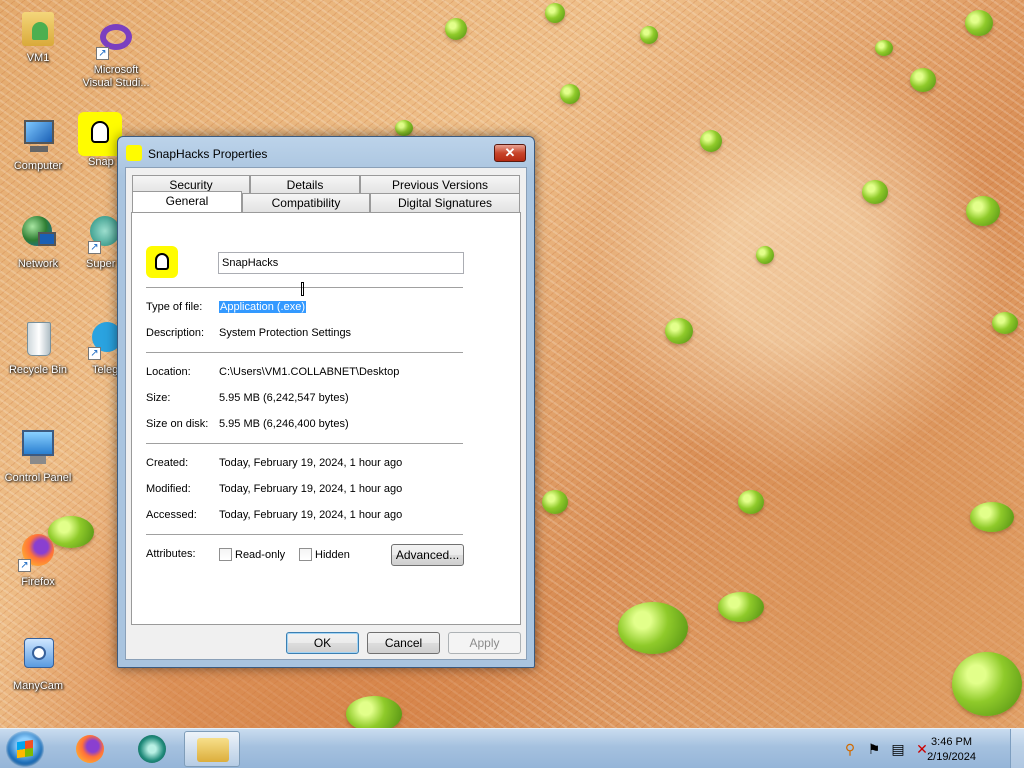 This screenshot has height=768, width=1024. I want to click on desktop-icon-snaphacks: Snap, so click(100, 140).